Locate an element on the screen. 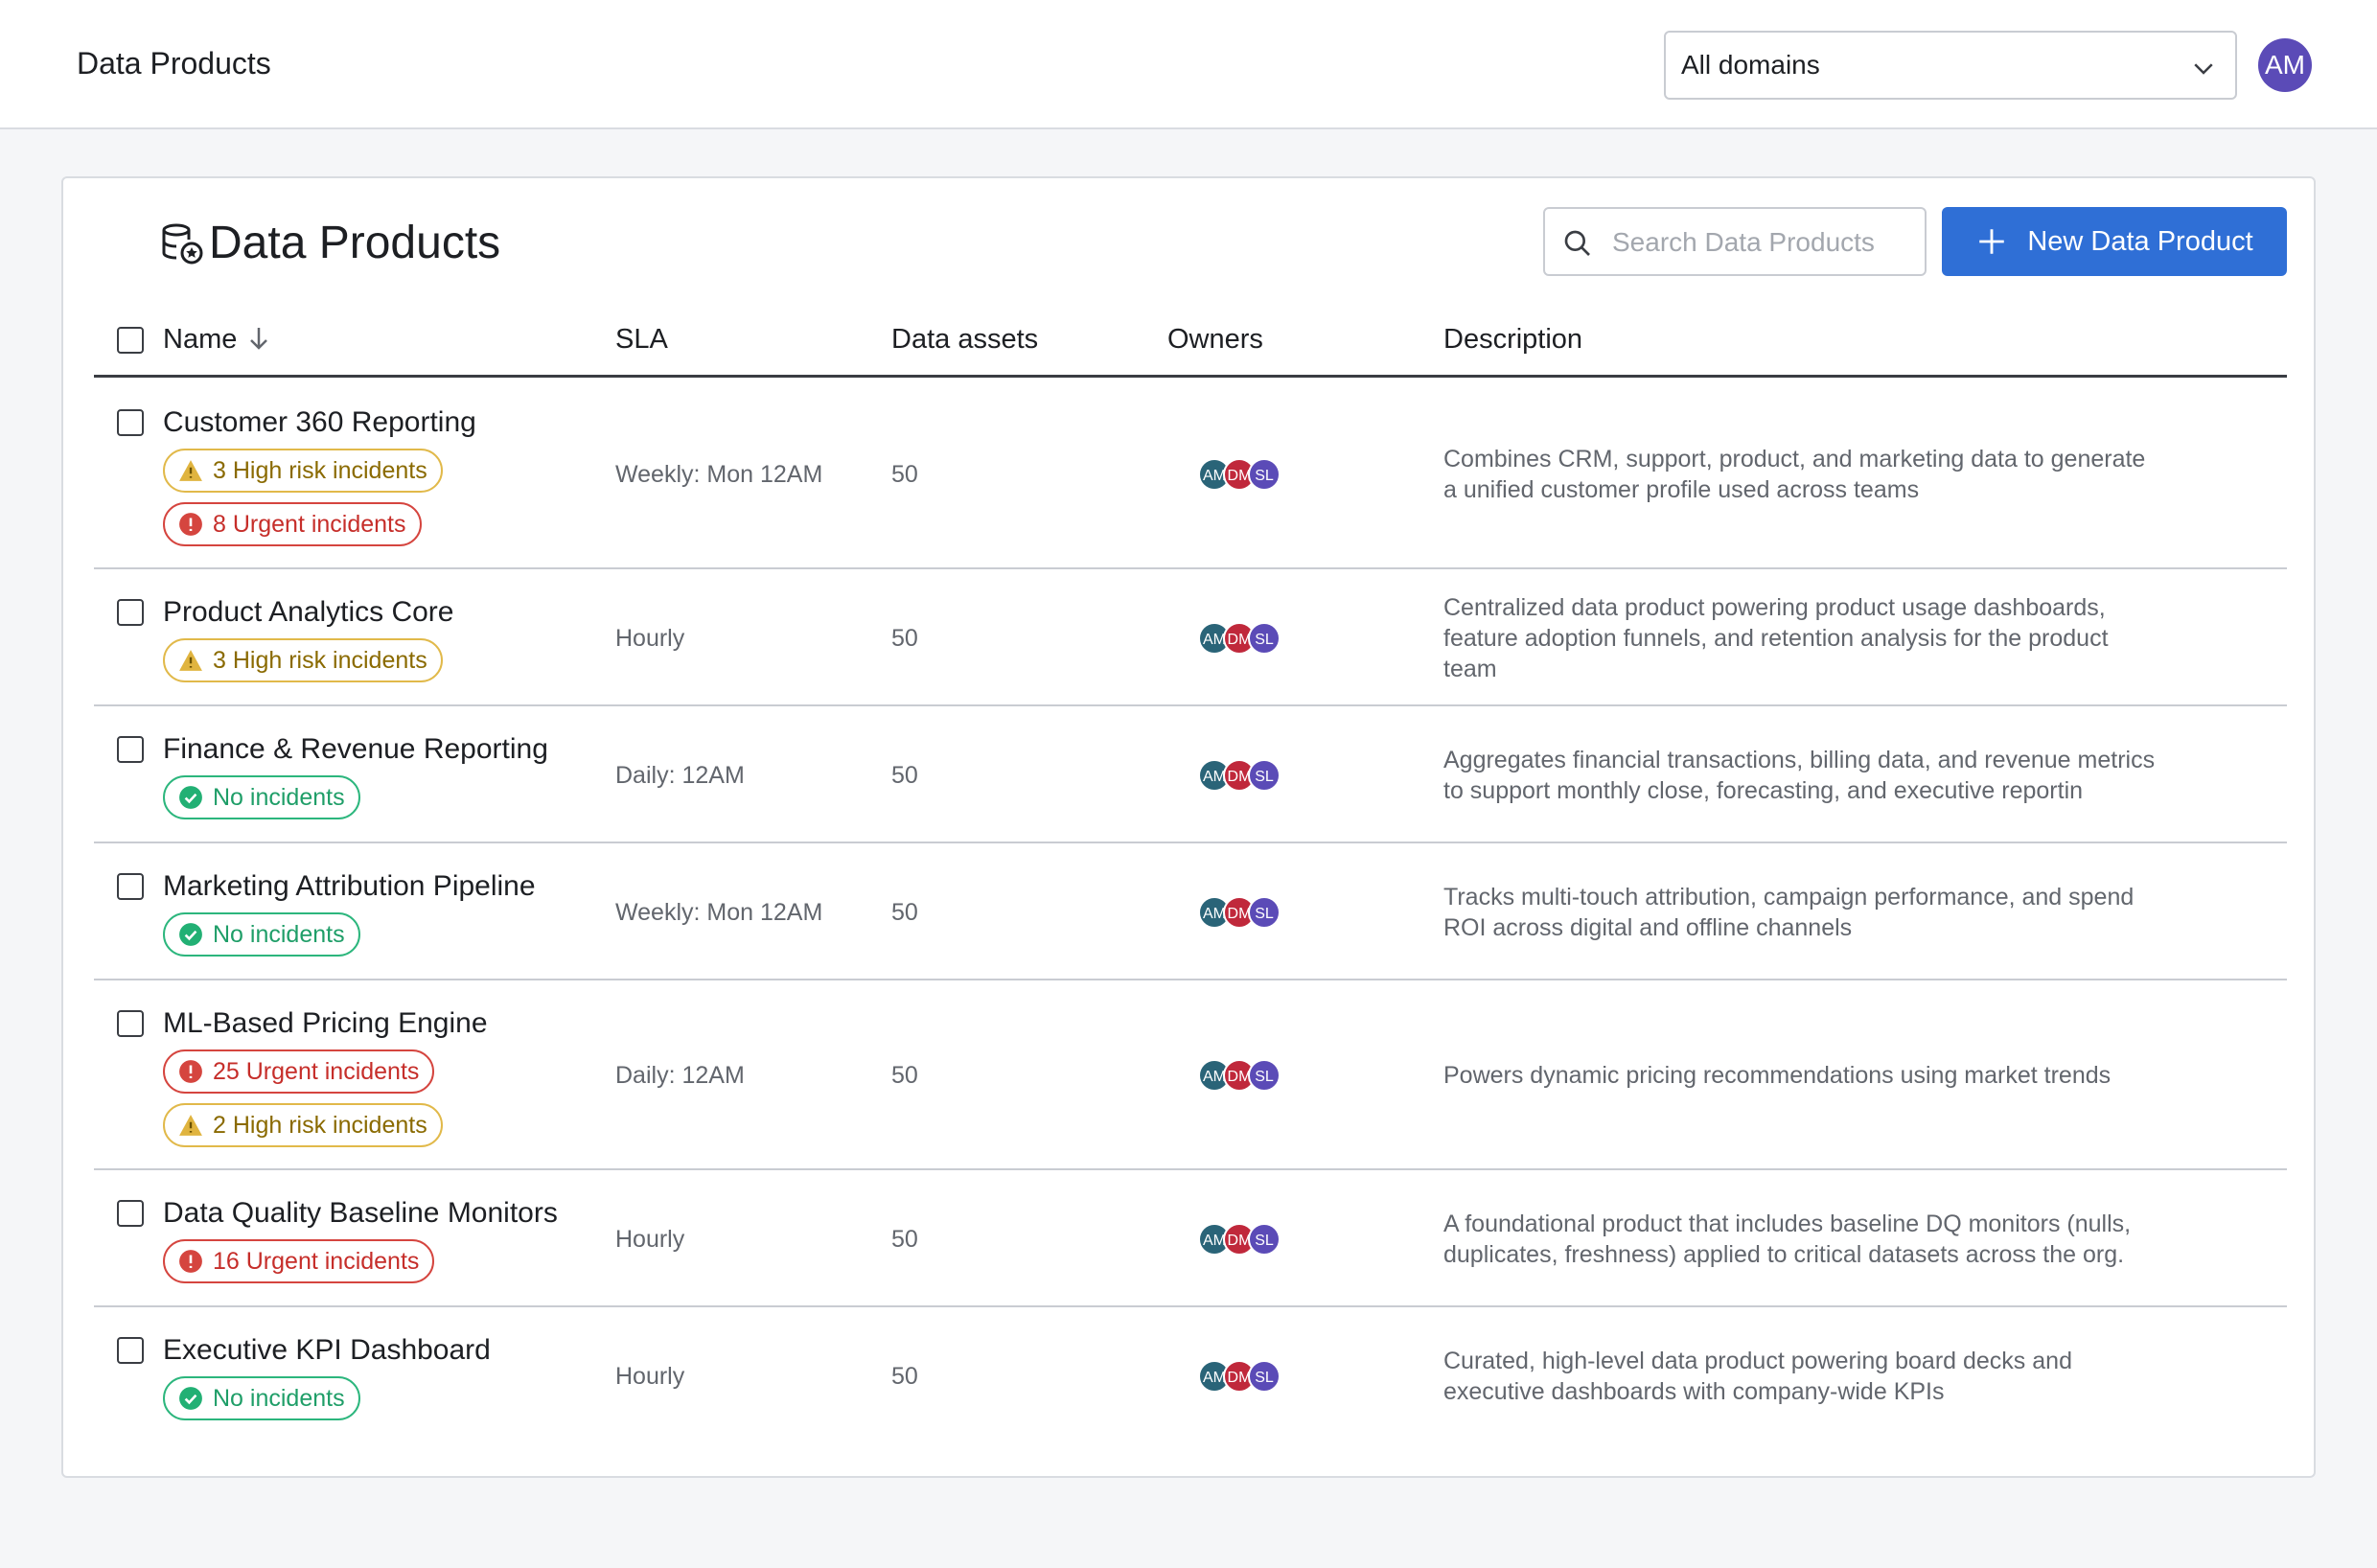 The height and width of the screenshot is (1568, 2377). column-header-sla: SLA is located at coordinates (642, 339).